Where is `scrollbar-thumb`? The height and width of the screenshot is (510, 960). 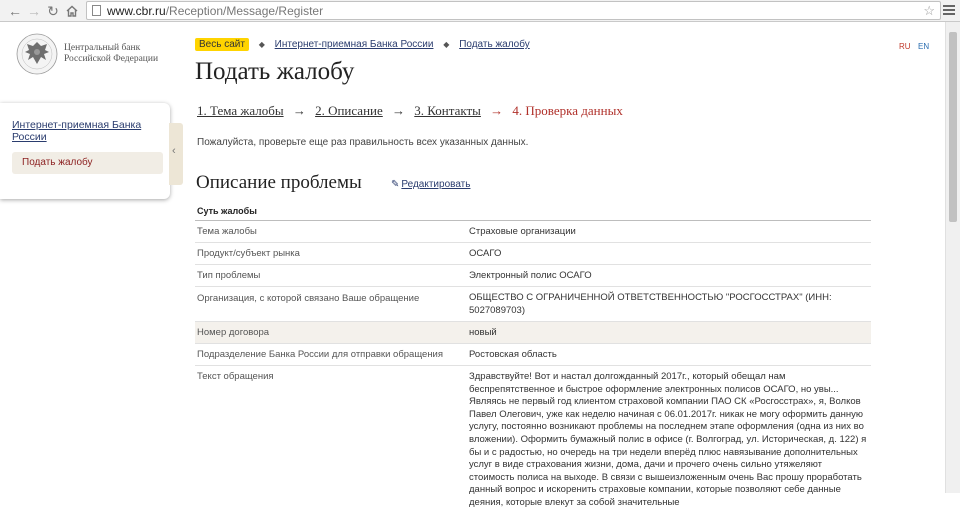
scrollbar-thumb is located at coordinates (953, 127).